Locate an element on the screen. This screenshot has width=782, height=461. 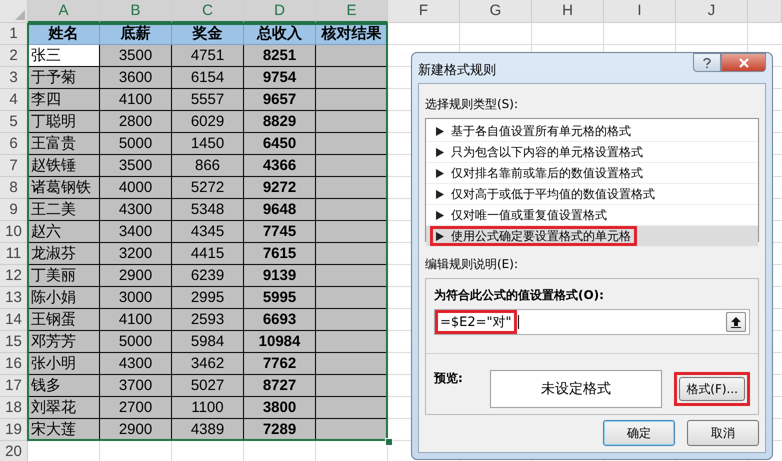
table-cell: 李四 is located at coordinates (64, 100).